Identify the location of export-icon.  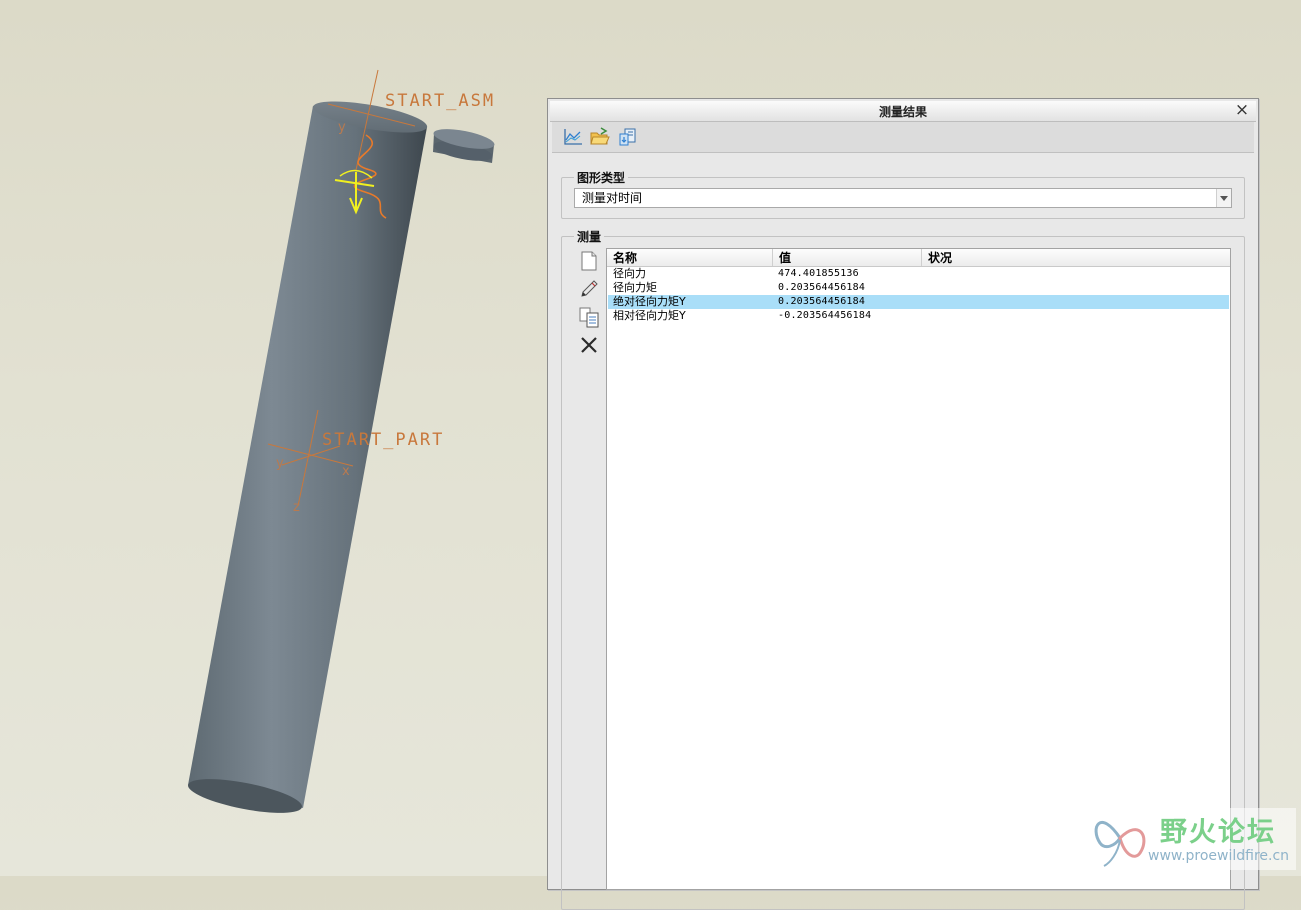
(628, 137).